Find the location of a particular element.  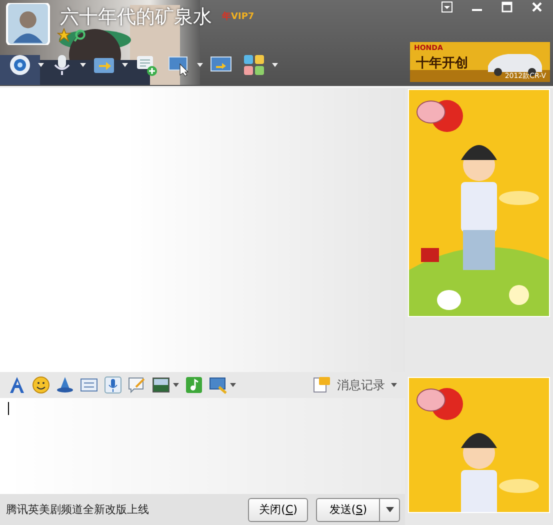

smiley-icon is located at coordinates (41, 385).